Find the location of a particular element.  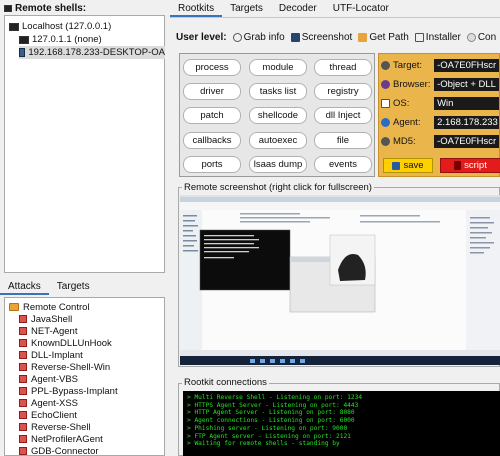

get-path-button: Get Path is located at coordinates (383, 37).